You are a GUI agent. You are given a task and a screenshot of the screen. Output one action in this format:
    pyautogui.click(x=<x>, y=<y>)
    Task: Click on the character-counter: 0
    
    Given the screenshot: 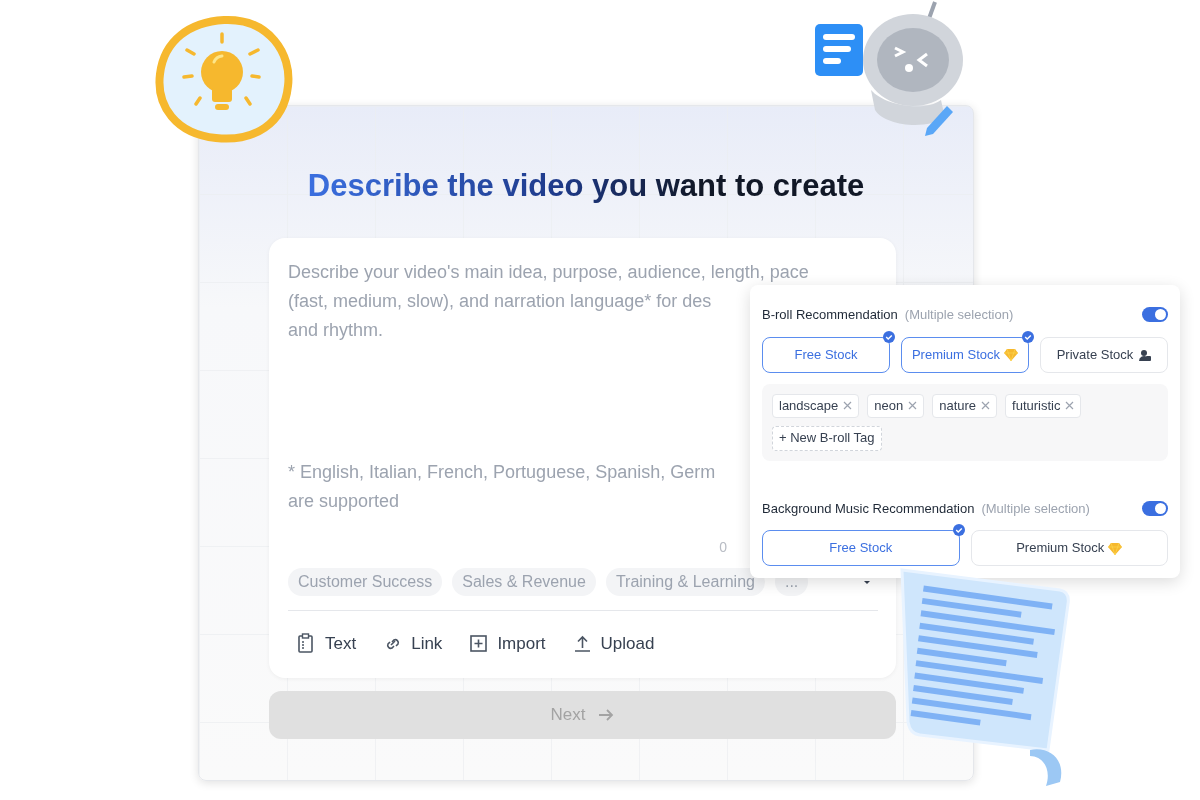 What is the action you would take?
    pyautogui.click(x=723, y=547)
    